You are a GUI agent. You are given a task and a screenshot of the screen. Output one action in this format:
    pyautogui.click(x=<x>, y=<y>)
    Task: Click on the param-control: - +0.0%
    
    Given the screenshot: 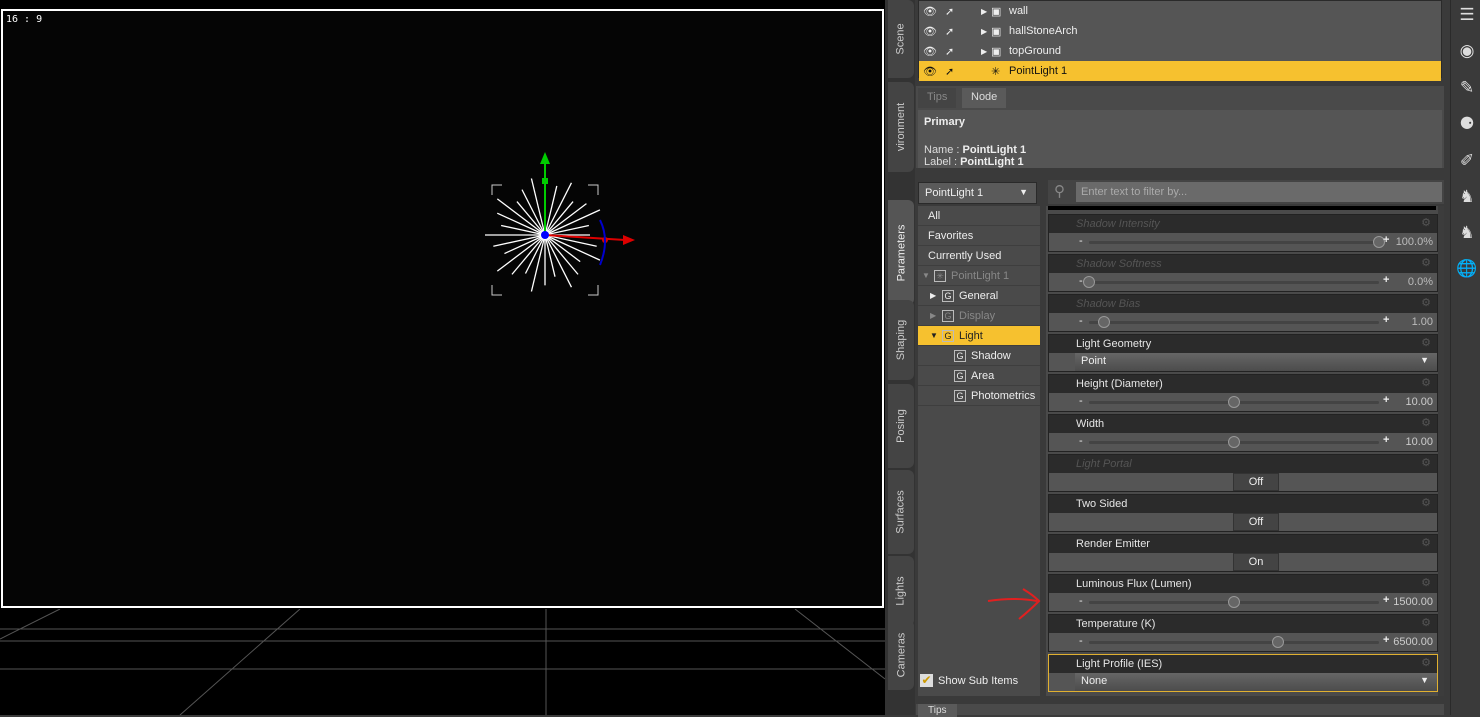 What is the action you would take?
    pyautogui.click(x=1243, y=282)
    